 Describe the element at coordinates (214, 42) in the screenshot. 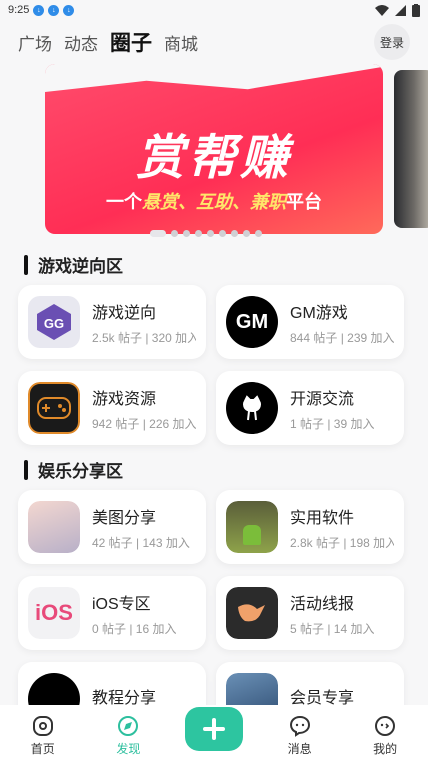

I see `top-nav: 广场 动态 圈子 商城 登录` at that location.